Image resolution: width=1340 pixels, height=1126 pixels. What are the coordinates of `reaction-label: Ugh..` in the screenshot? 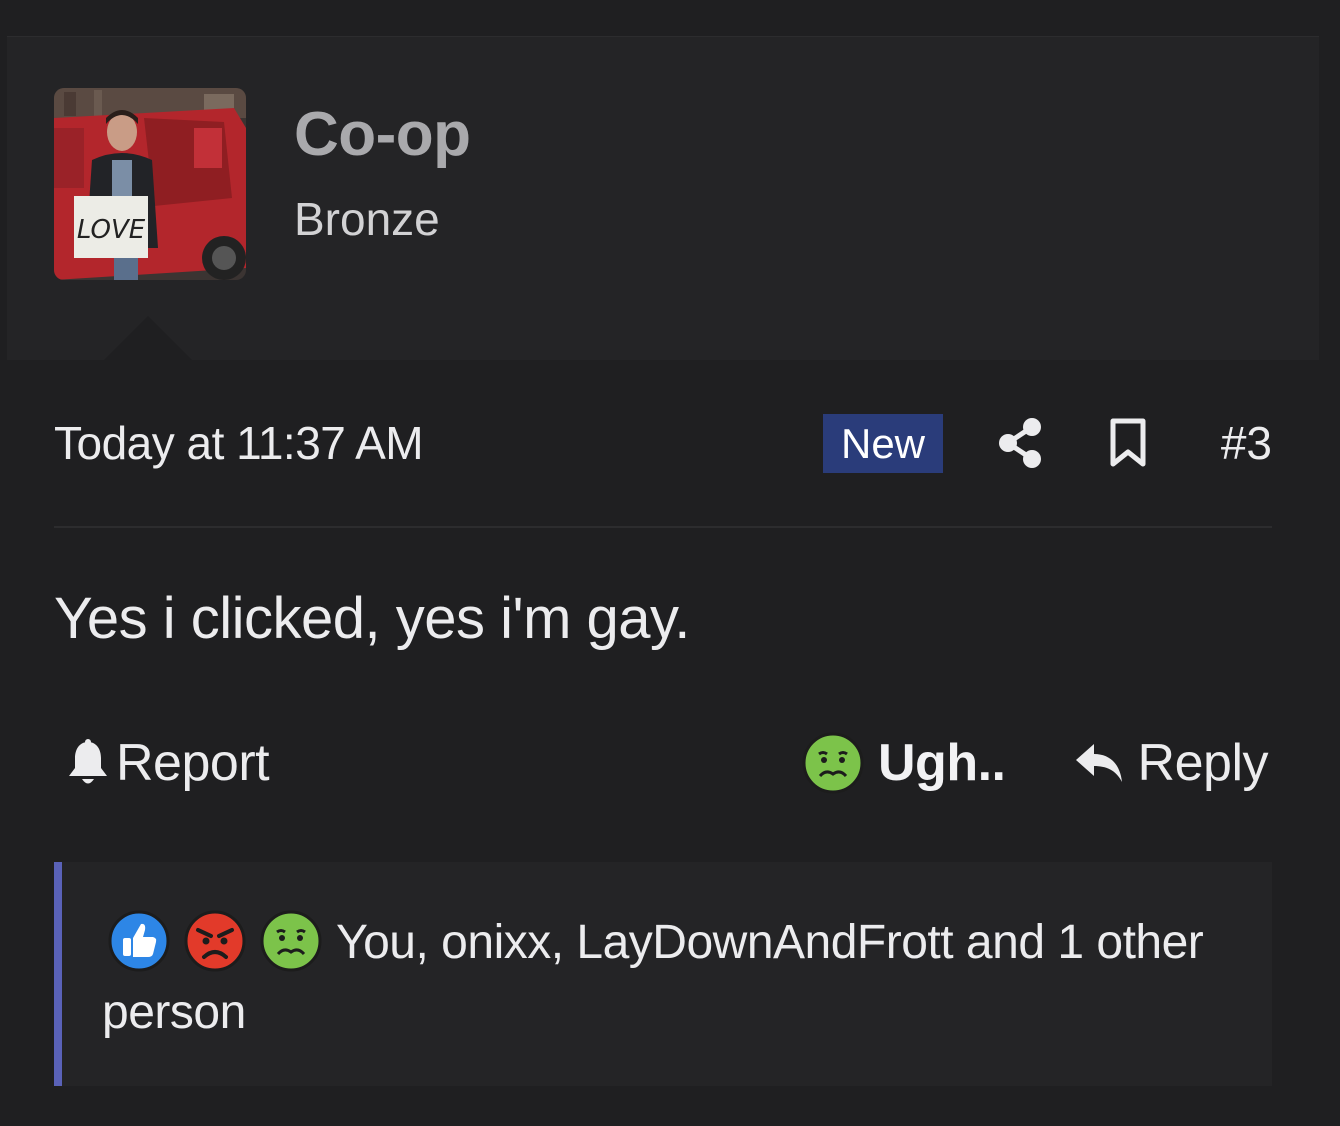 It's located at (942, 763).